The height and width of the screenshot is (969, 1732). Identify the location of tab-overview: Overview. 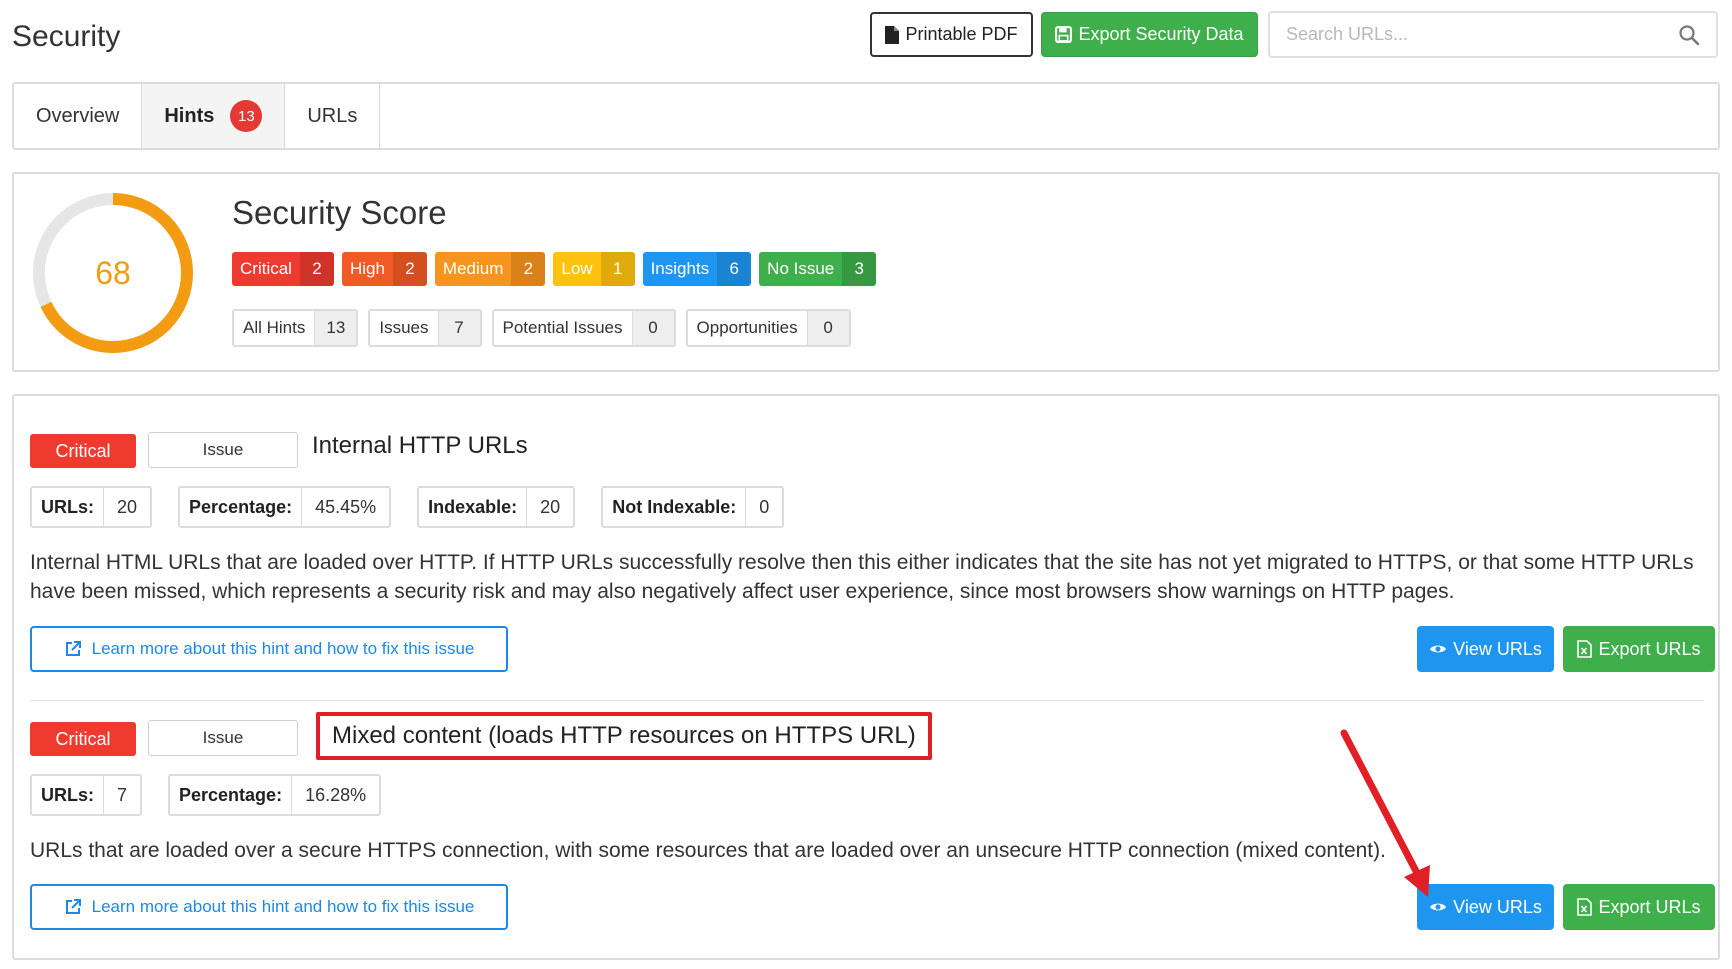
(78, 116).